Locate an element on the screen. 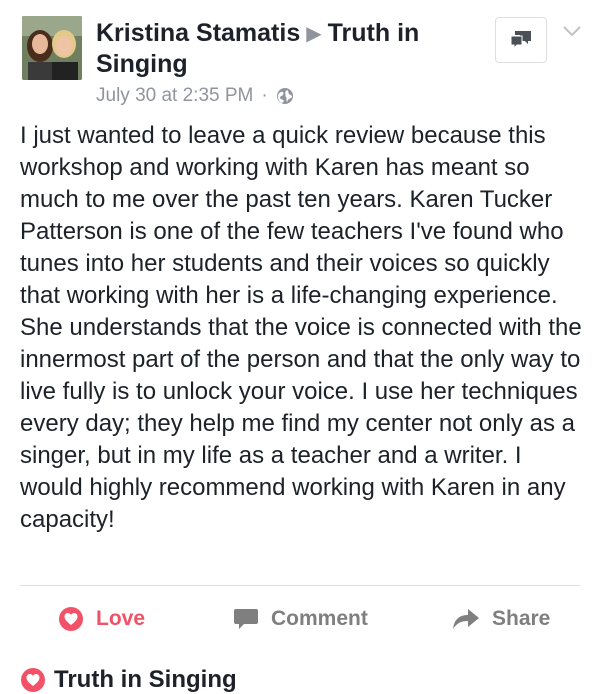  share-button: Share is located at coordinates (501, 619).